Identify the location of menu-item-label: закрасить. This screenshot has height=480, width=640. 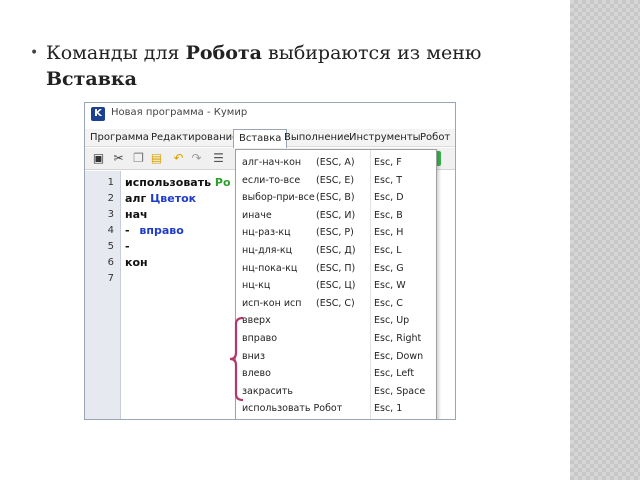
(267, 391).